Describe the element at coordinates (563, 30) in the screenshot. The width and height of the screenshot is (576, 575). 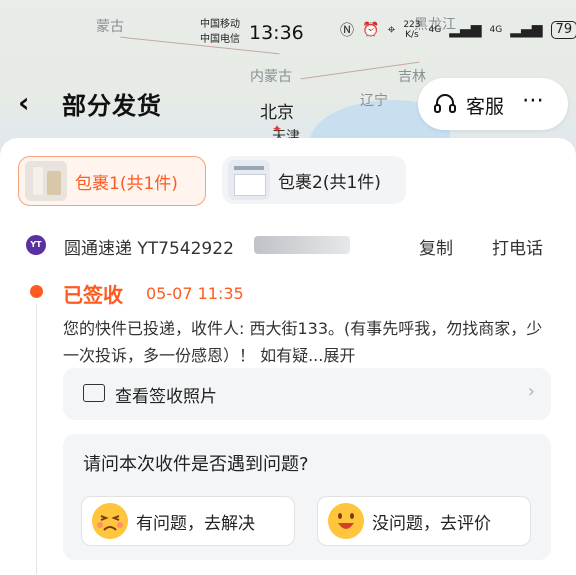
I see `battery-indicator: 79` at that location.